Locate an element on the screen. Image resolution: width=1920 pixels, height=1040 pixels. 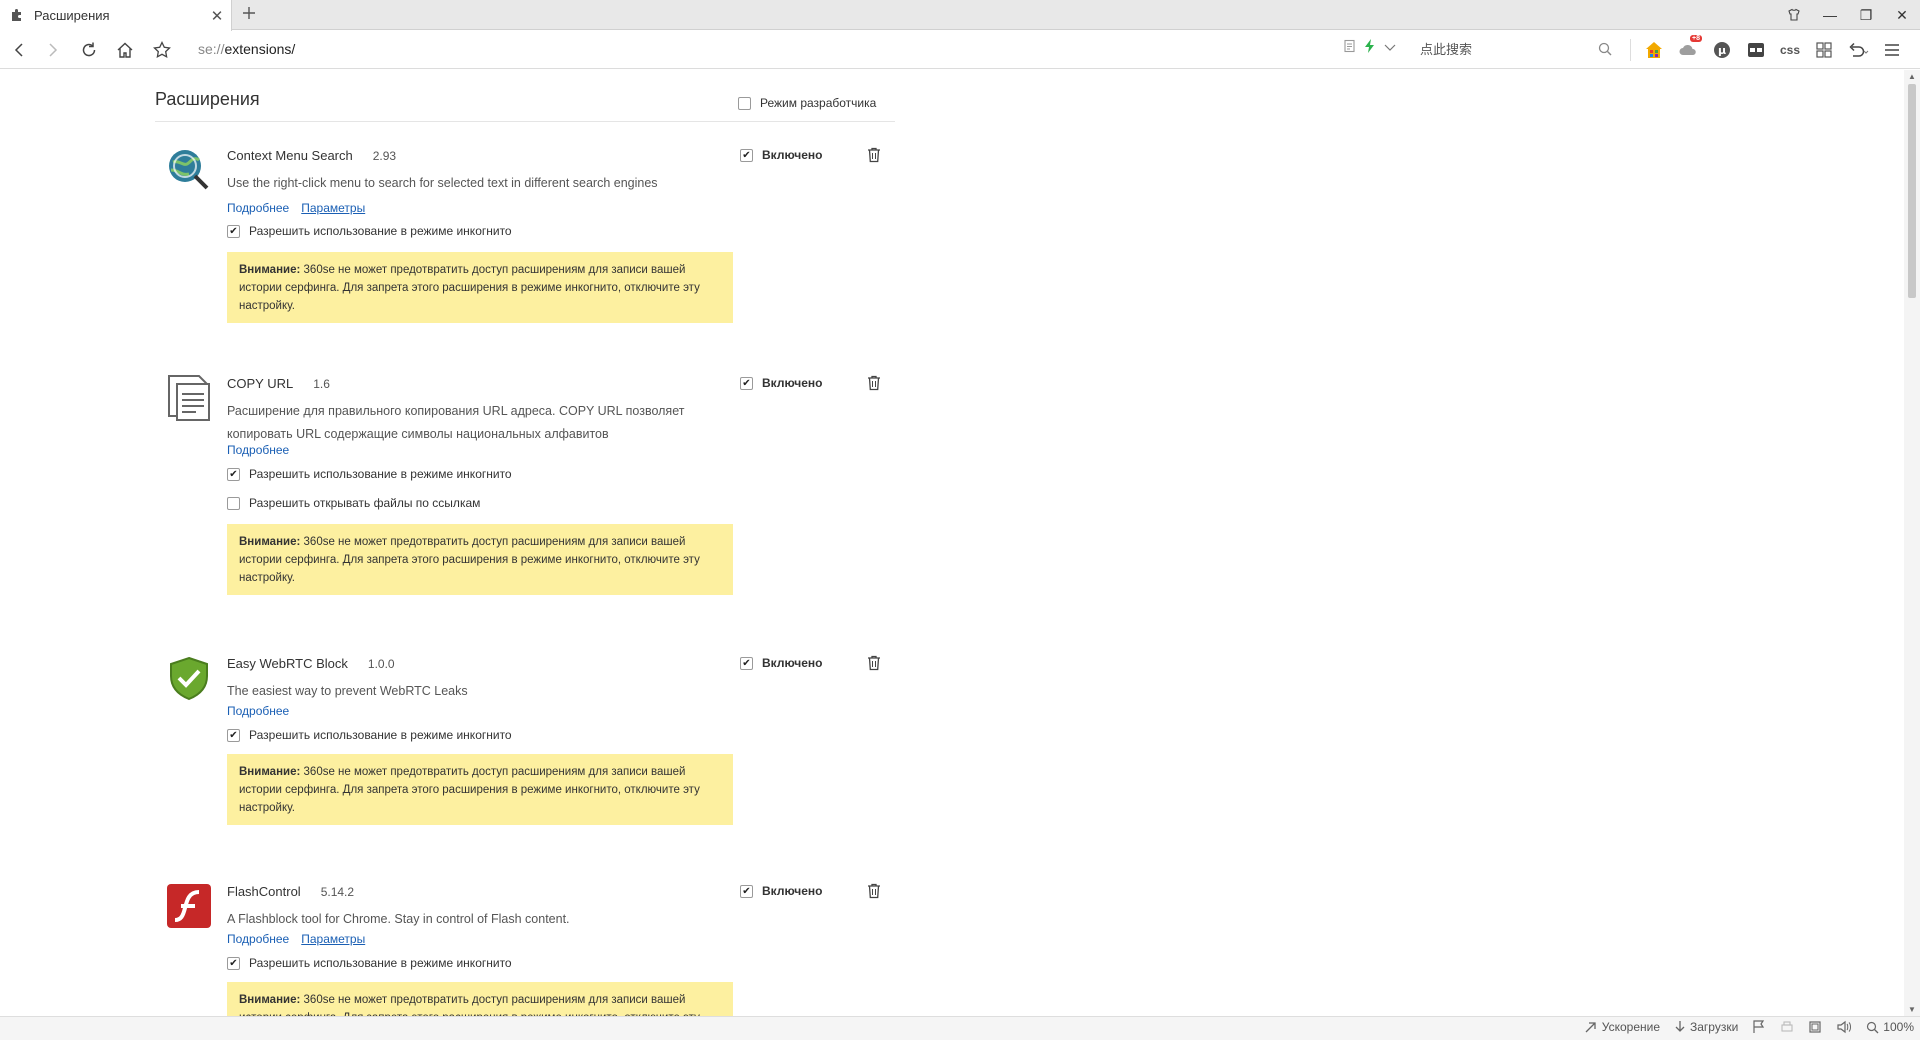
extension-version: 1.6 is located at coordinates (321, 384).